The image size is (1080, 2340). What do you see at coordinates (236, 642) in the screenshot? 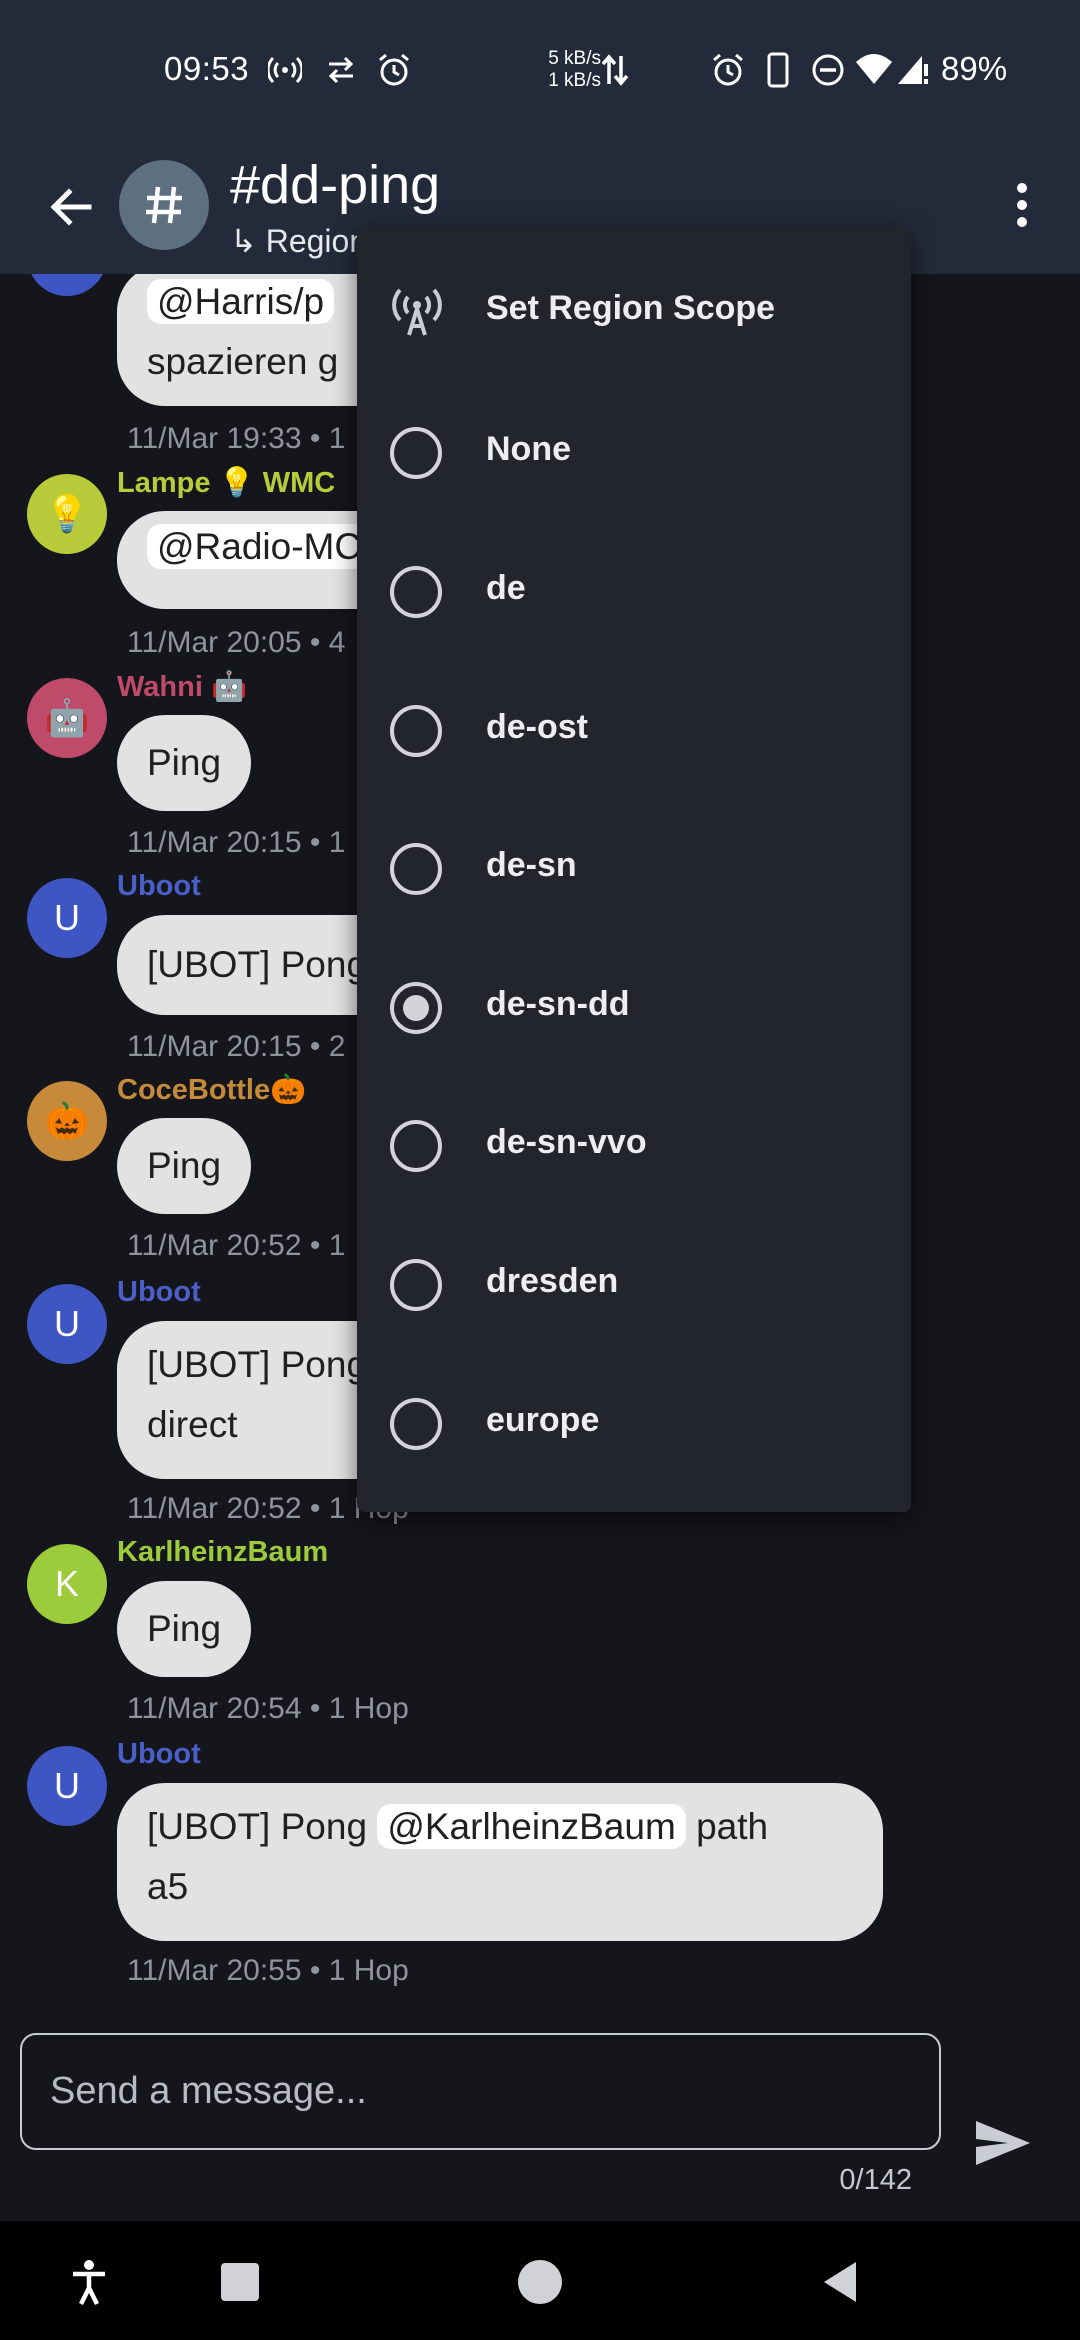
I see `message-meta: 11/Mar 20:05 • 4` at bounding box center [236, 642].